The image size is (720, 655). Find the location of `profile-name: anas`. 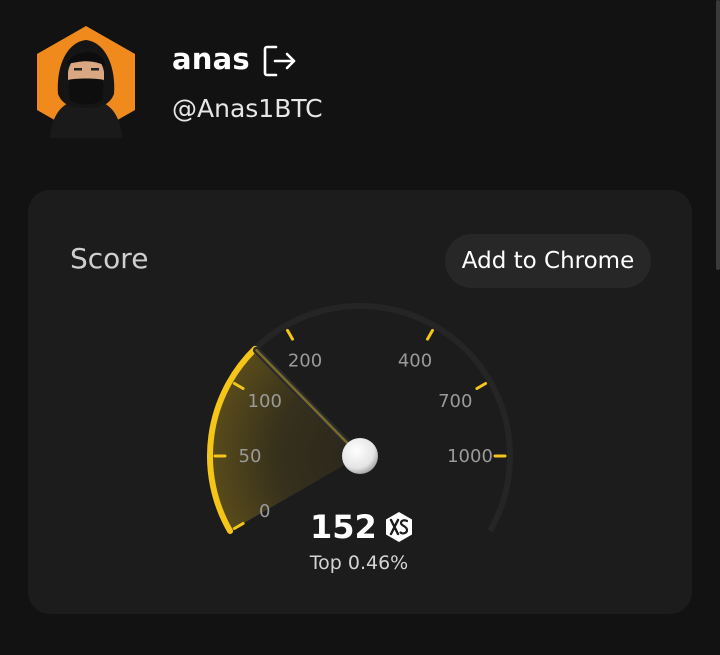

profile-name: anas is located at coordinates (211, 59).